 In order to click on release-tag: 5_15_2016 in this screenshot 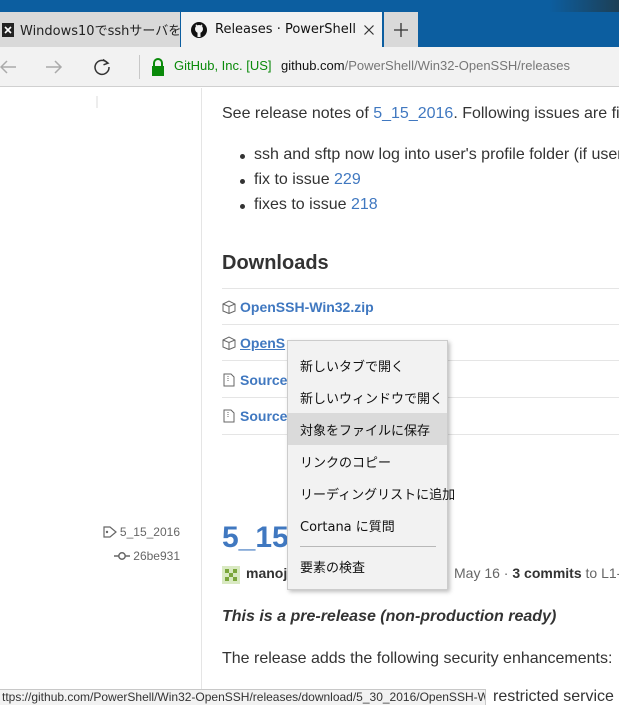, I will do `click(141, 532)`.